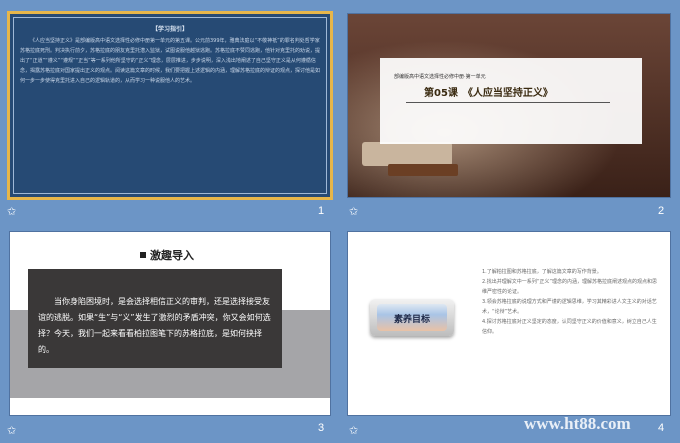 The width and height of the screenshot is (680, 443). What do you see at coordinates (12, 211) in the screenshot?
I see `slide-1-animation-star-icon: ✩` at bounding box center [12, 211].